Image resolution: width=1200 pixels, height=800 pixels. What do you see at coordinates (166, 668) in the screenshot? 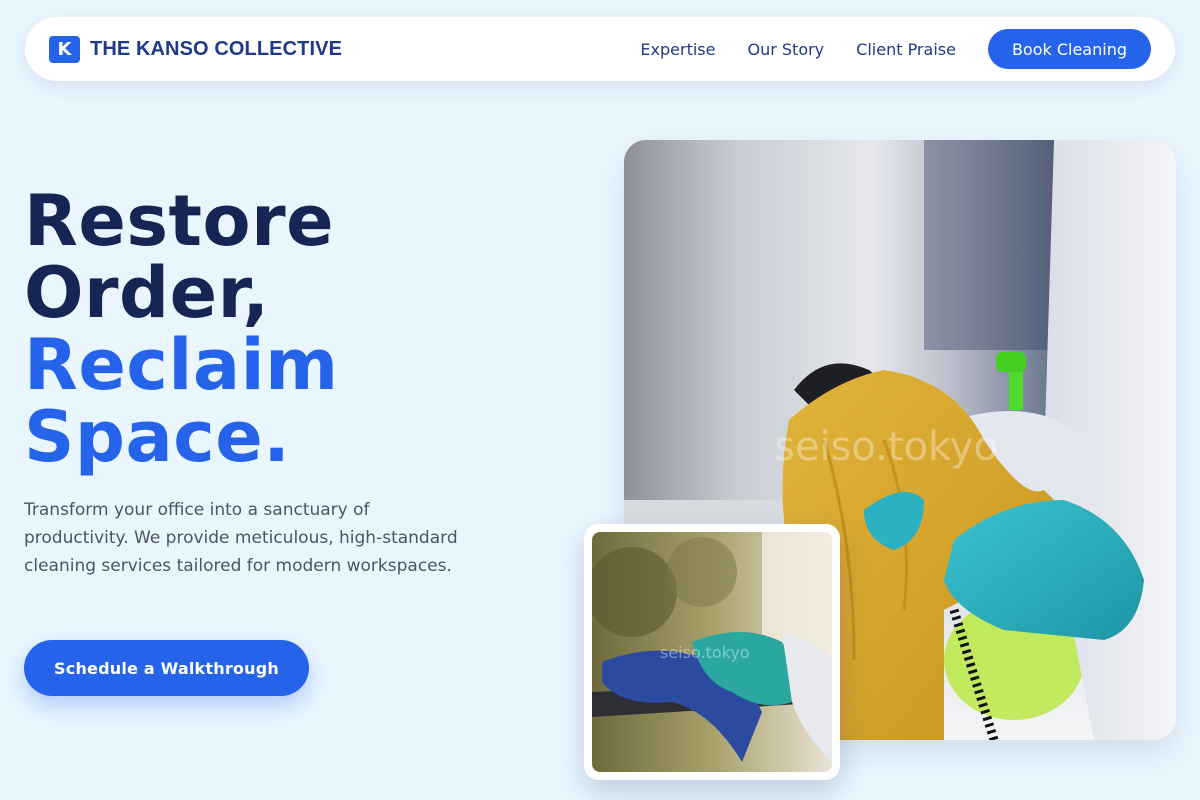
I see `schedule-walkthrough-button: Schedule a Walkthrough` at bounding box center [166, 668].